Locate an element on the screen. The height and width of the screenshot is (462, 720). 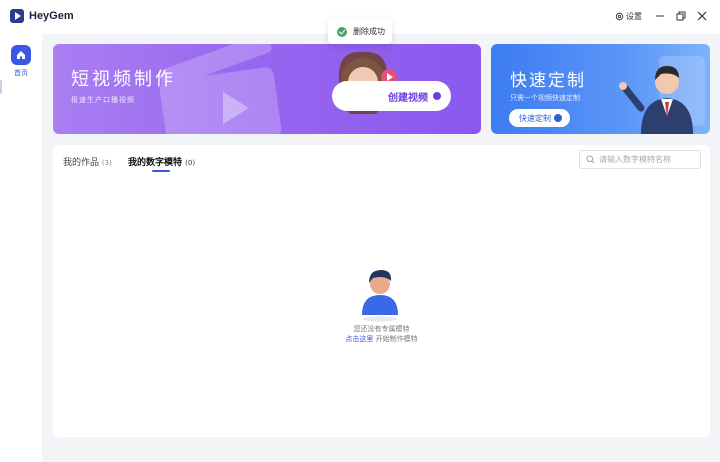
empty-state-link-suffix: 开始制作模特 is located at coordinates (395, 339).